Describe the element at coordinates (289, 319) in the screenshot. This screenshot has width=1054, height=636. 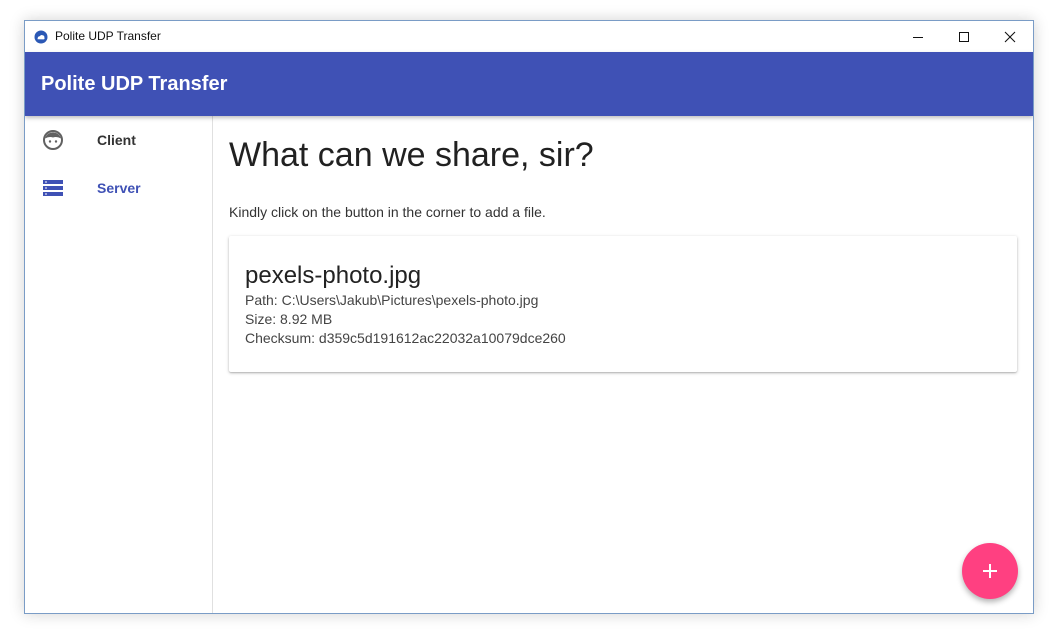
I see `file-size: Size: 8.92 MB` at that location.